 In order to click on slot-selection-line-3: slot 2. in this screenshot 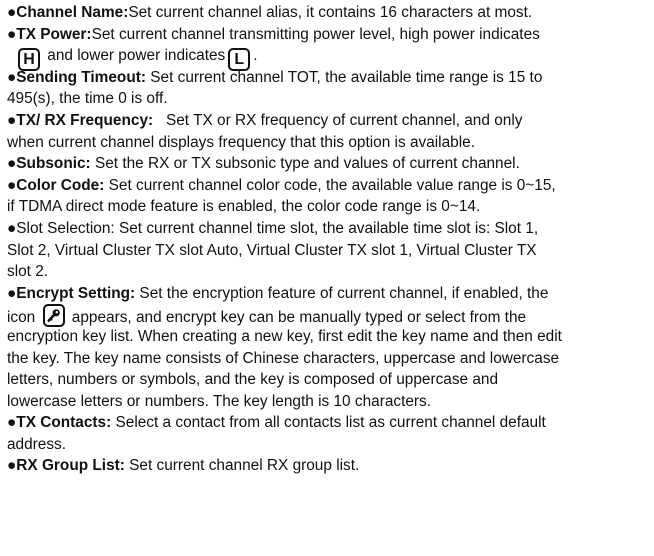, I will do `click(28, 272)`.